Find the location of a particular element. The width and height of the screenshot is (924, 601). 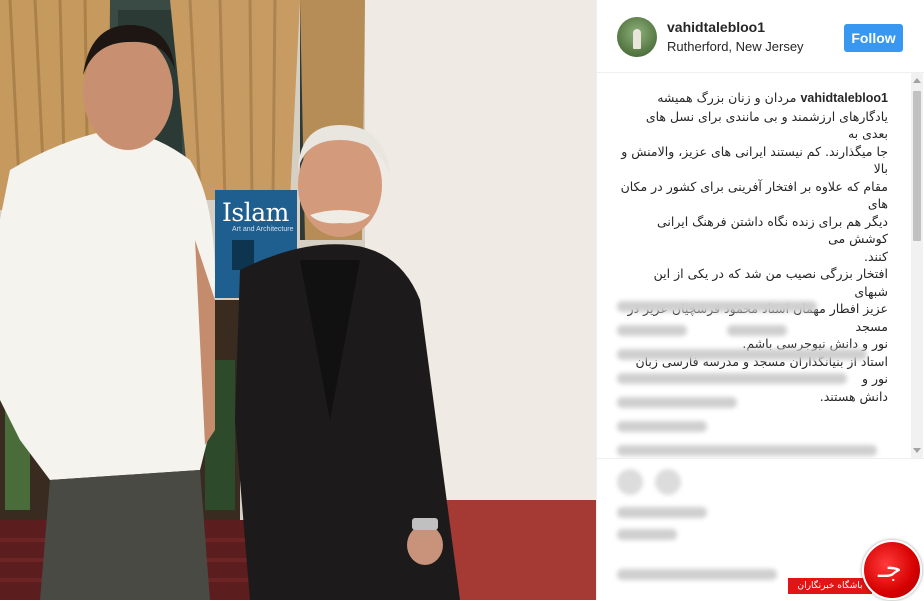

header-username: vahidtalebloo1 is located at coordinates (716, 27).